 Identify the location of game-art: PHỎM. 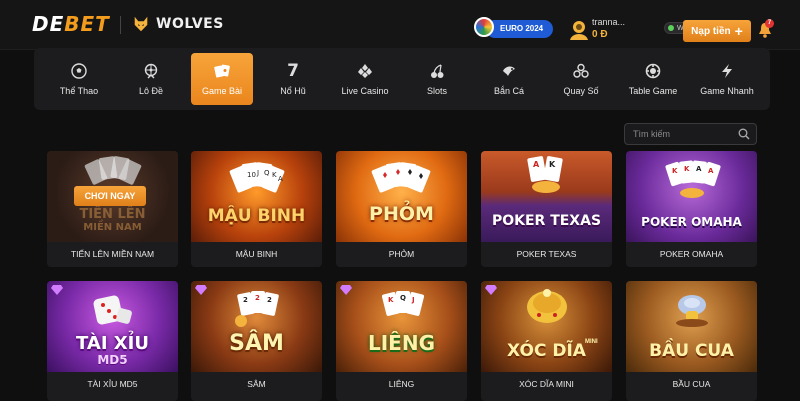
(401, 196).